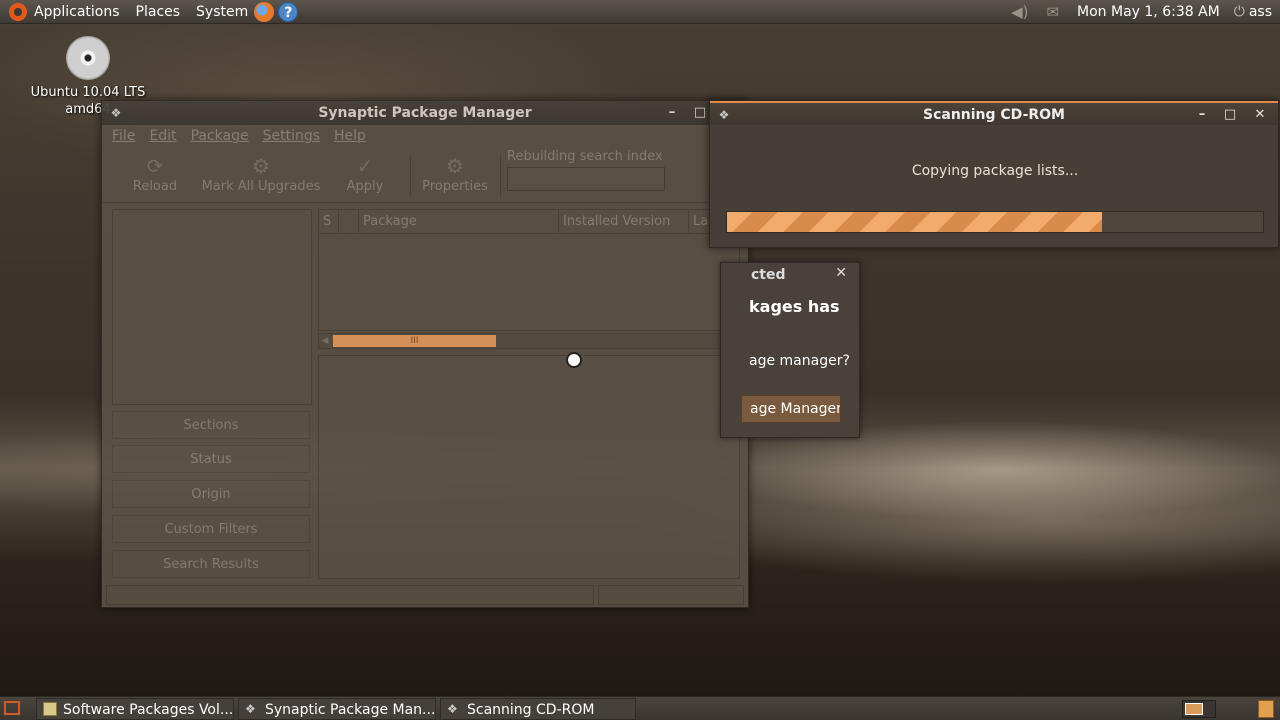 This screenshot has width=1280, height=720. Describe the element at coordinates (222, 12) in the screenshot. I see `menu-system: System` at that location.